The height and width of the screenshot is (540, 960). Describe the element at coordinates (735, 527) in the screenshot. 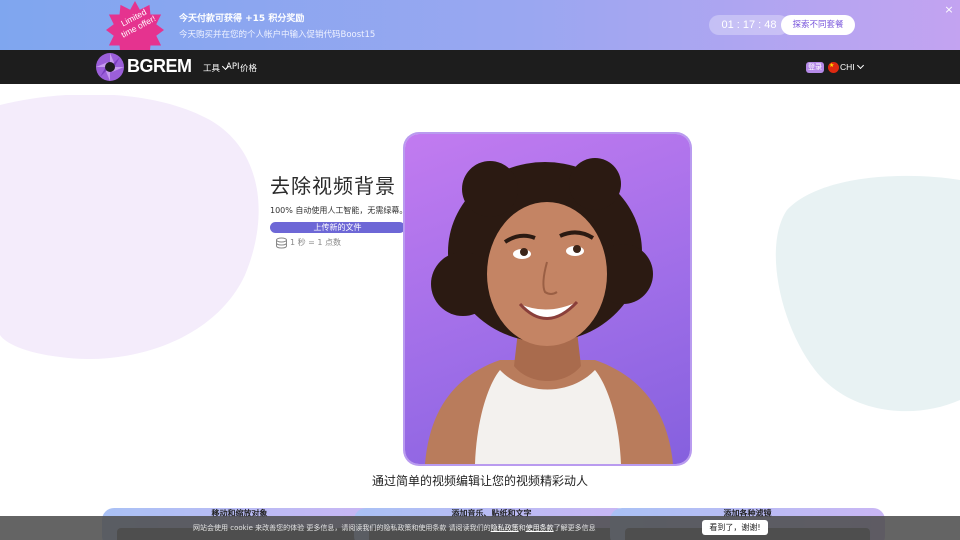

I see `cookie-accept-button: 看到了，谢谢!` at that location.